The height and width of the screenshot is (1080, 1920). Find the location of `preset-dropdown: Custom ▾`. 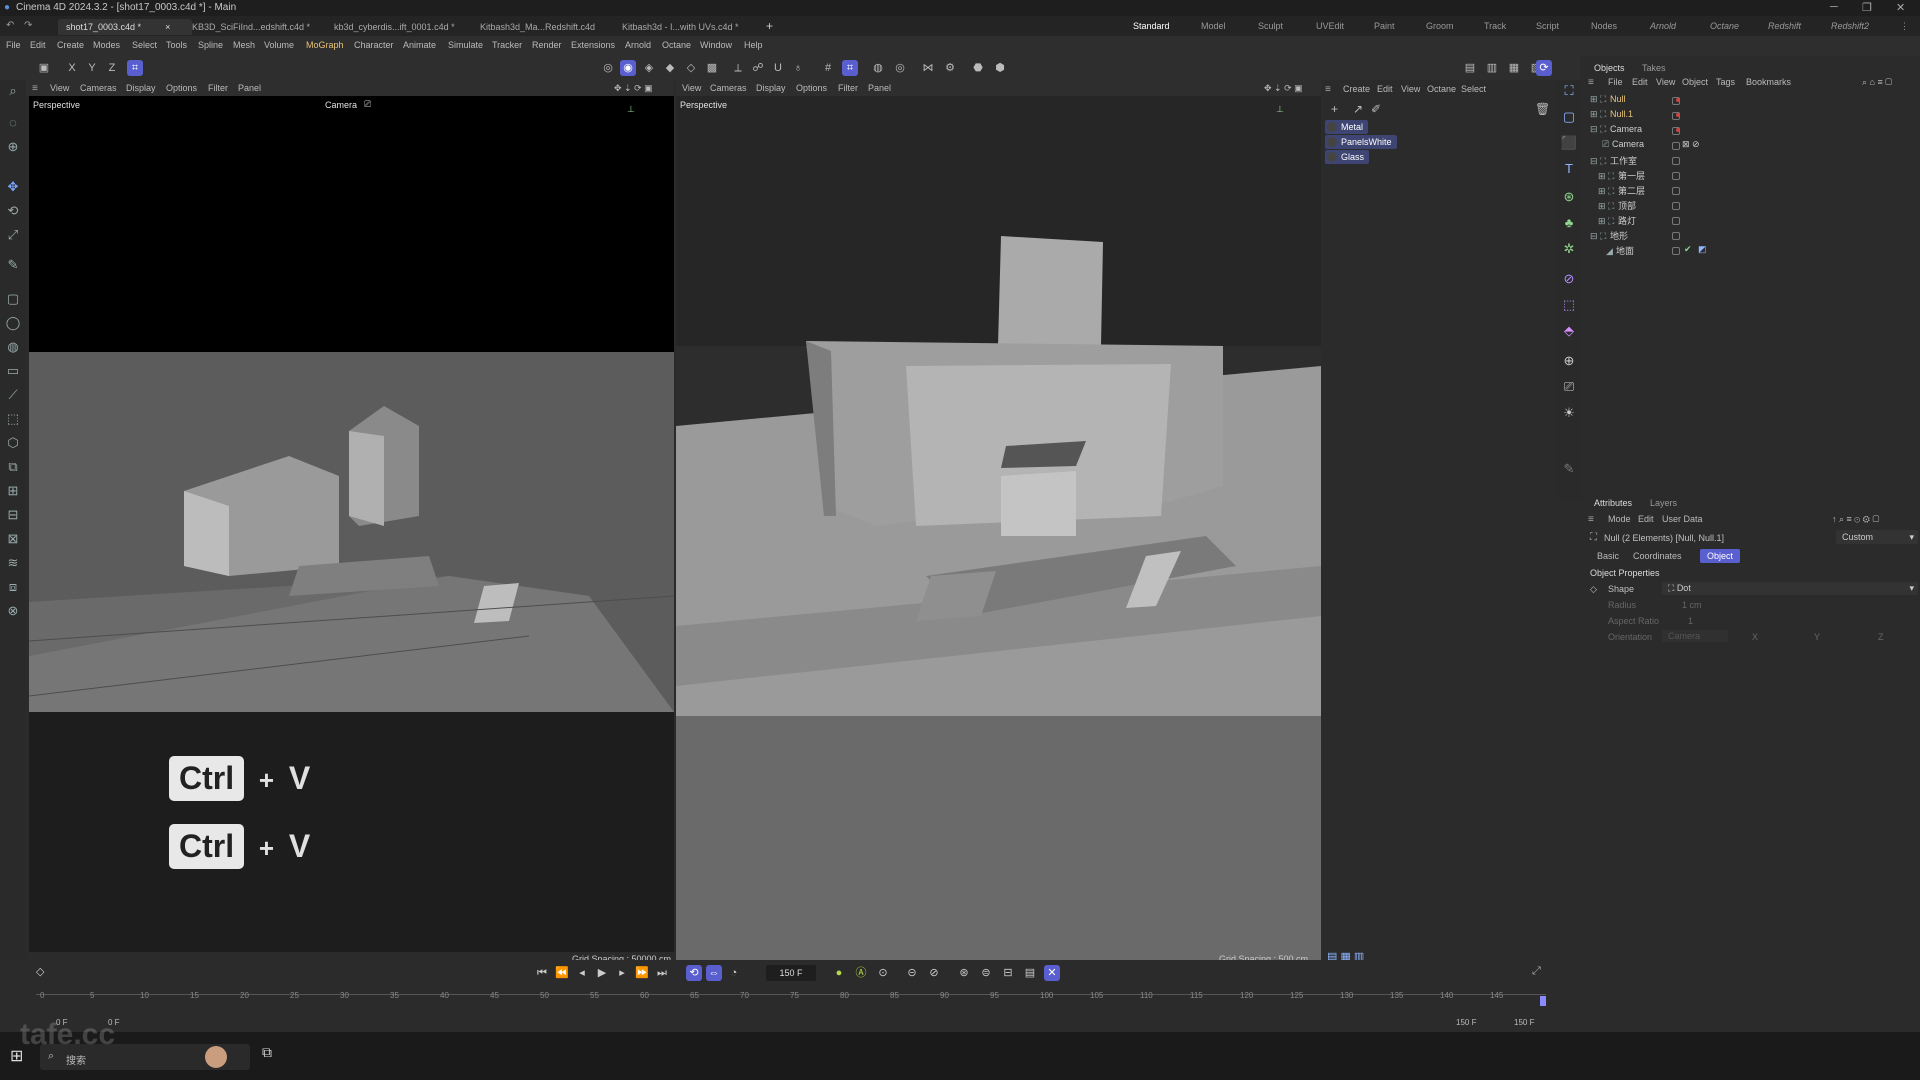

preset-dropdown: Custom ▾ is located at coordinates (1877, 537).